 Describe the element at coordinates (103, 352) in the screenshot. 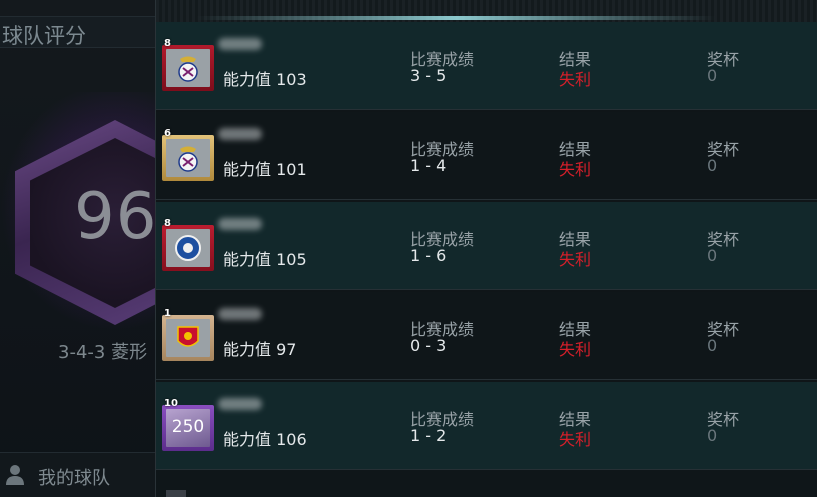

I see `formation-label: 3-4-3 菱形` at that location.